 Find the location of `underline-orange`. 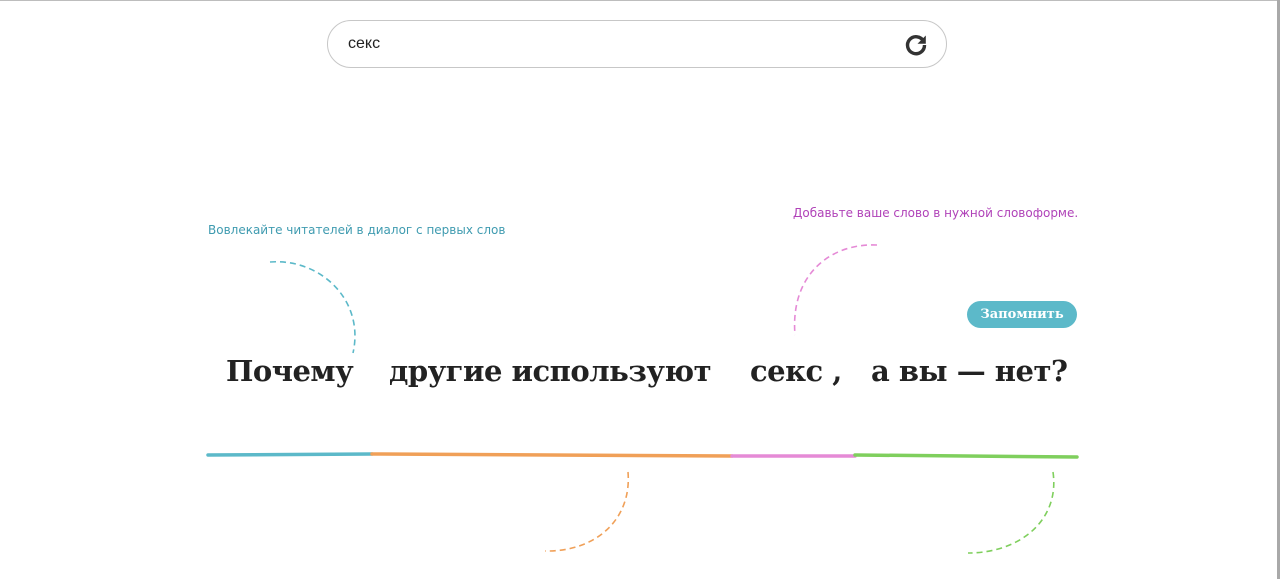

underline-orange is located at coordinates (552, 455).